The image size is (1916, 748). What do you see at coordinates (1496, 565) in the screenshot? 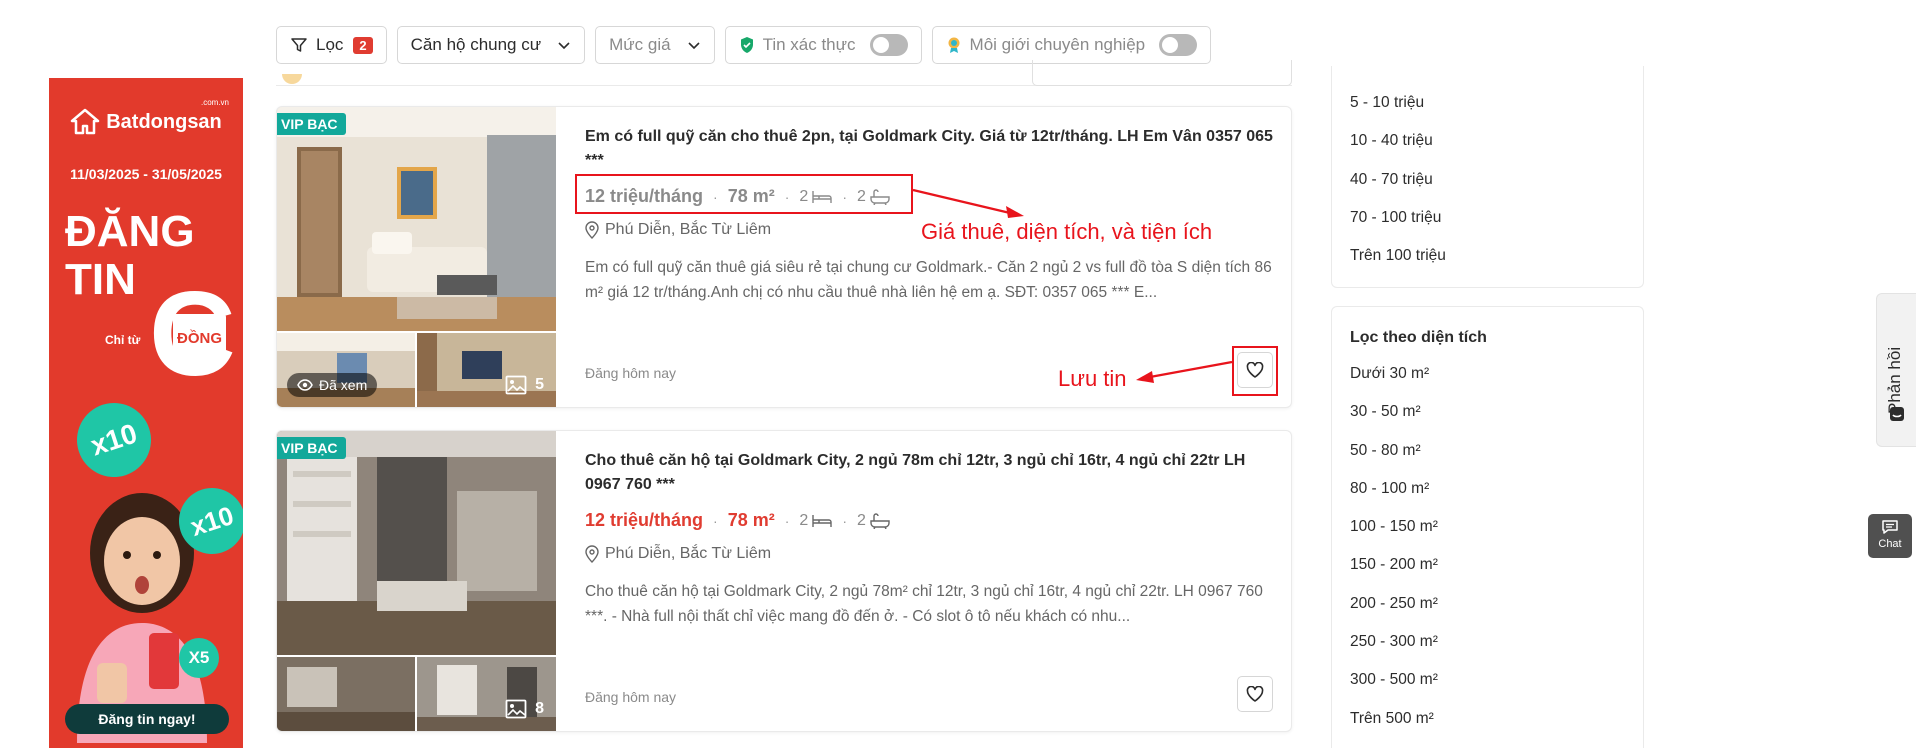
I see `area-filter-option: 150 - 200 m²` at bounding box center [1496, 565].